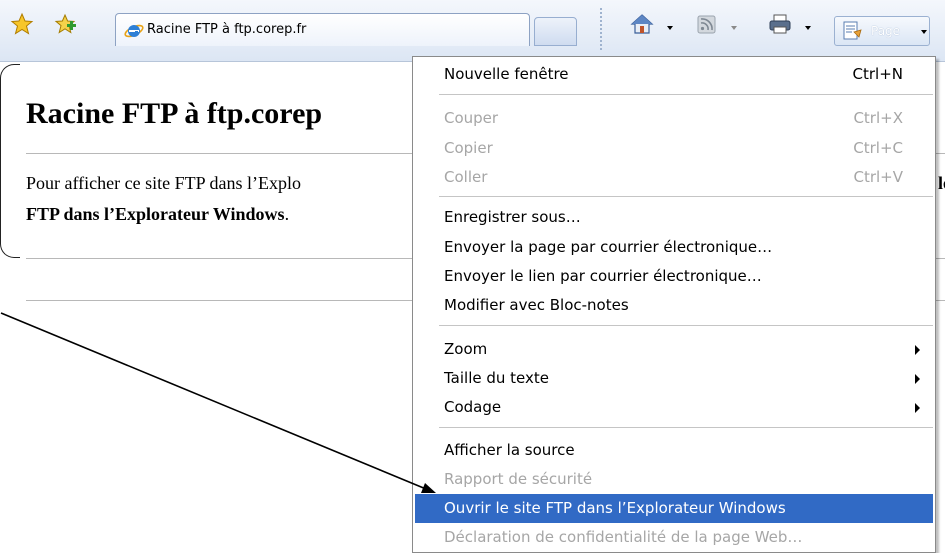  What do you see at coordinates (22, 24) in the screenshot?
I see `favorites-star-icon` at bounding box center [22, 24].